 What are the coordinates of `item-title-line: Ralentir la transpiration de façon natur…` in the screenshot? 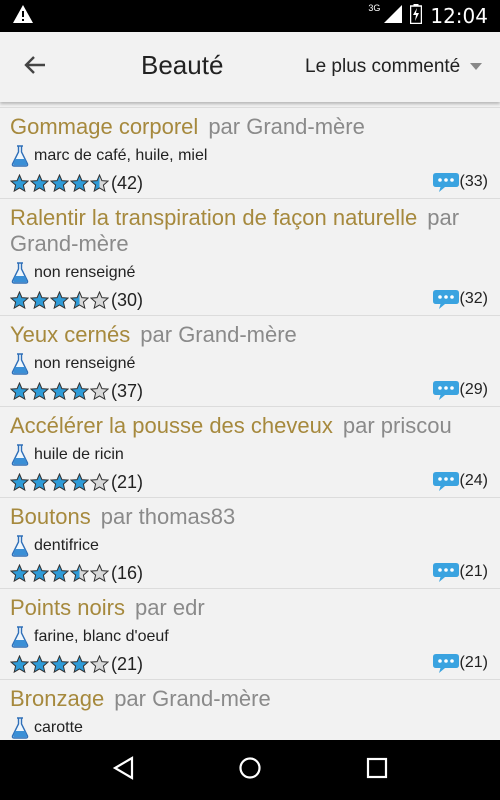 It's located at (249, 231).